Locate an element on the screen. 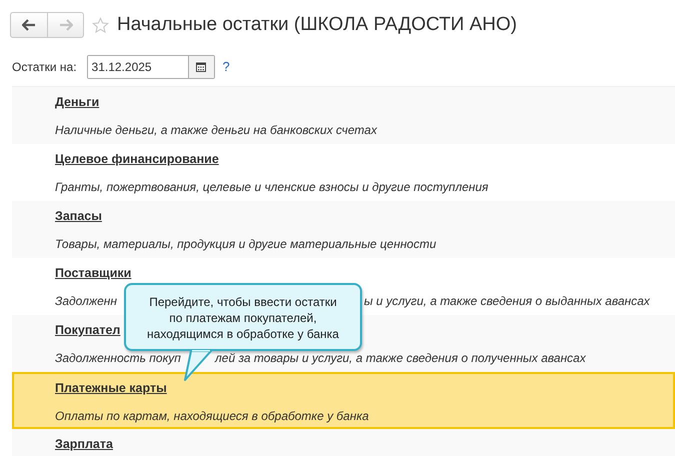  section-description: Задолженн is located at coordinates (86, 301).